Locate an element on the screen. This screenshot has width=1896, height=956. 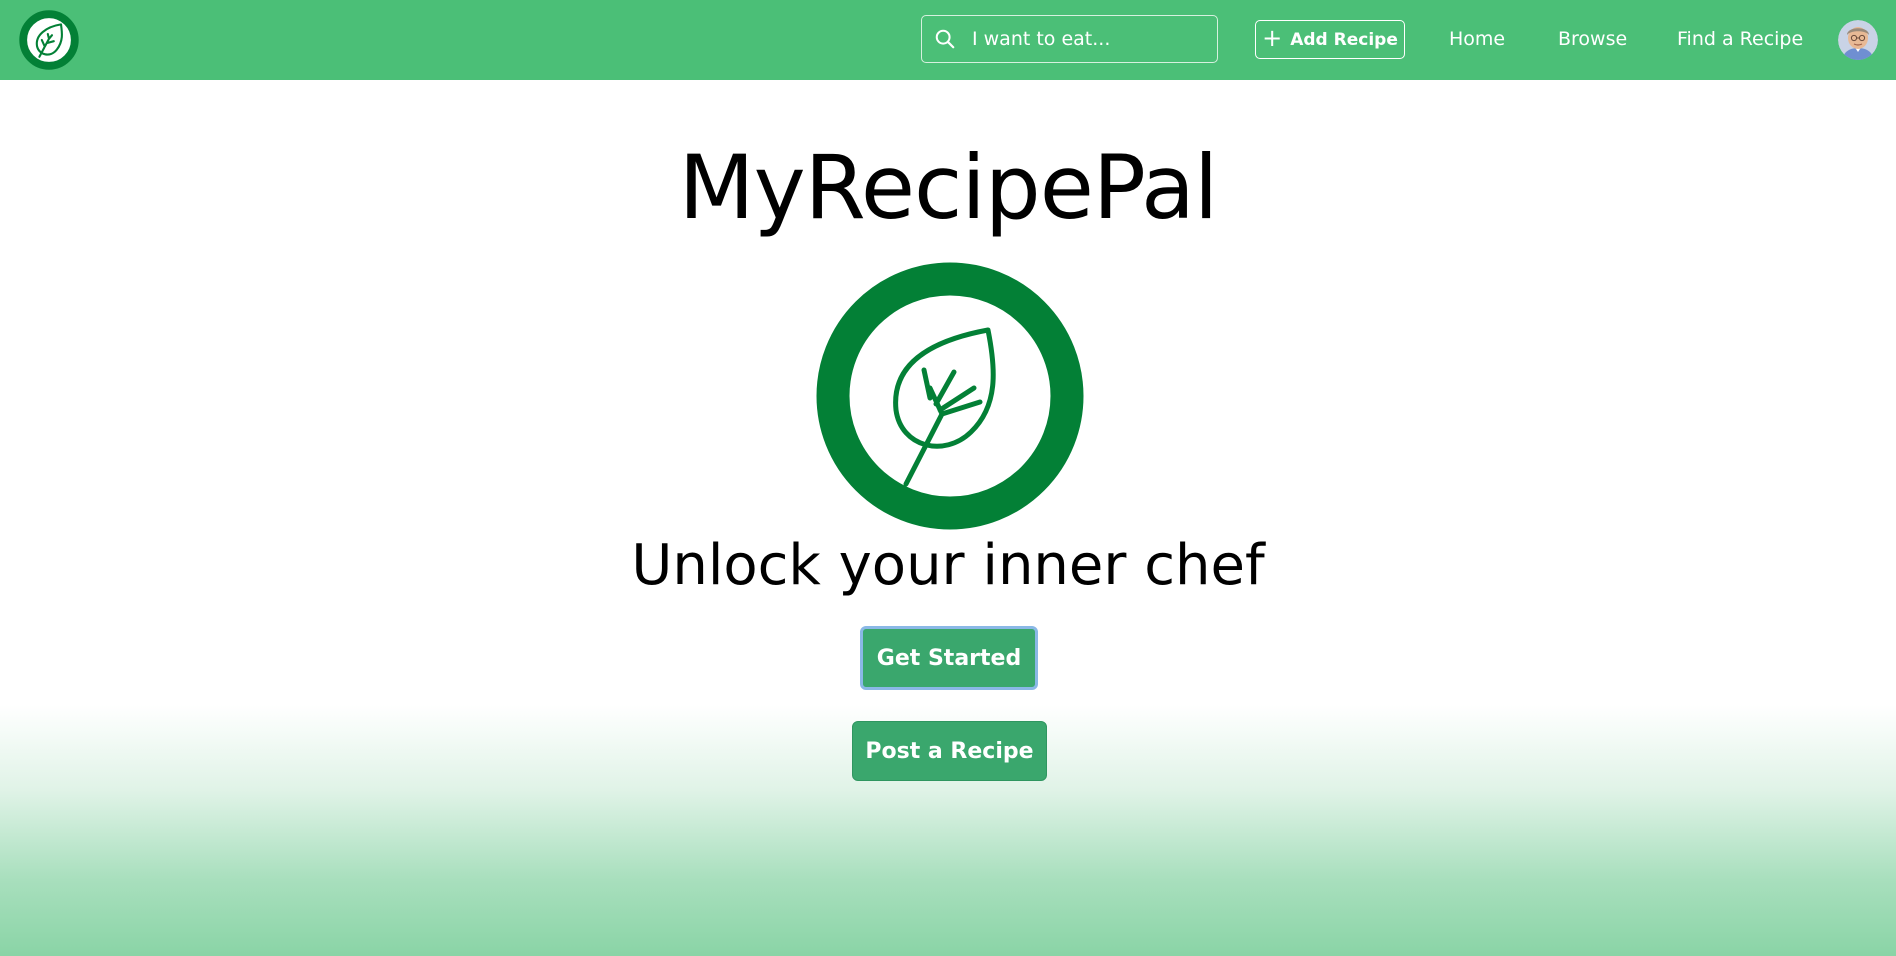
hero-leaf-icon is located at coordinates (950, 396).